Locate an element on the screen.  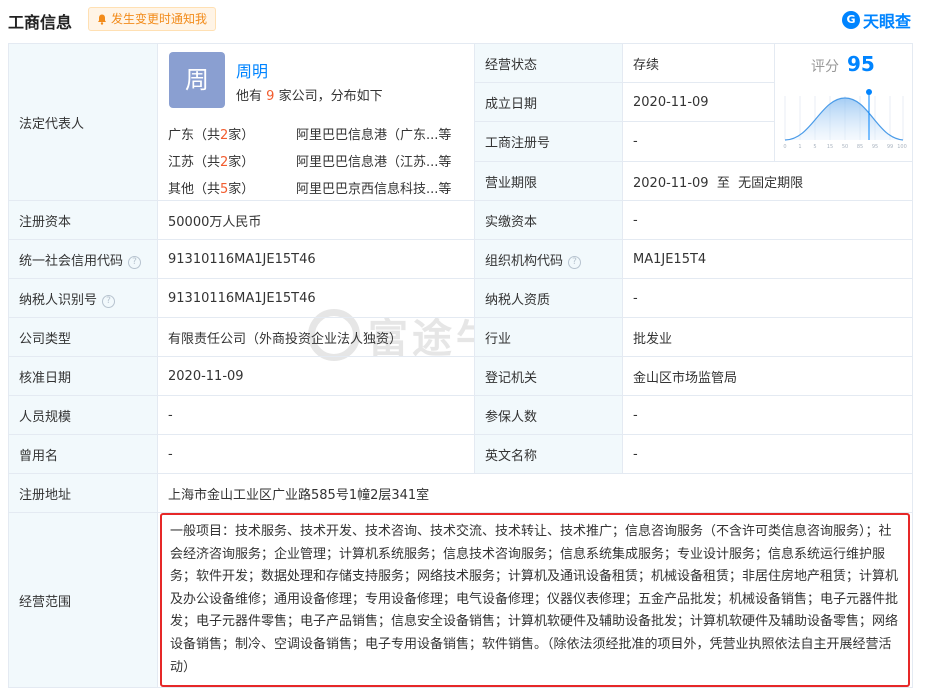
region-company-link: 阿里巴巴京西信息科技...等 is located at coordinates (373, 187).